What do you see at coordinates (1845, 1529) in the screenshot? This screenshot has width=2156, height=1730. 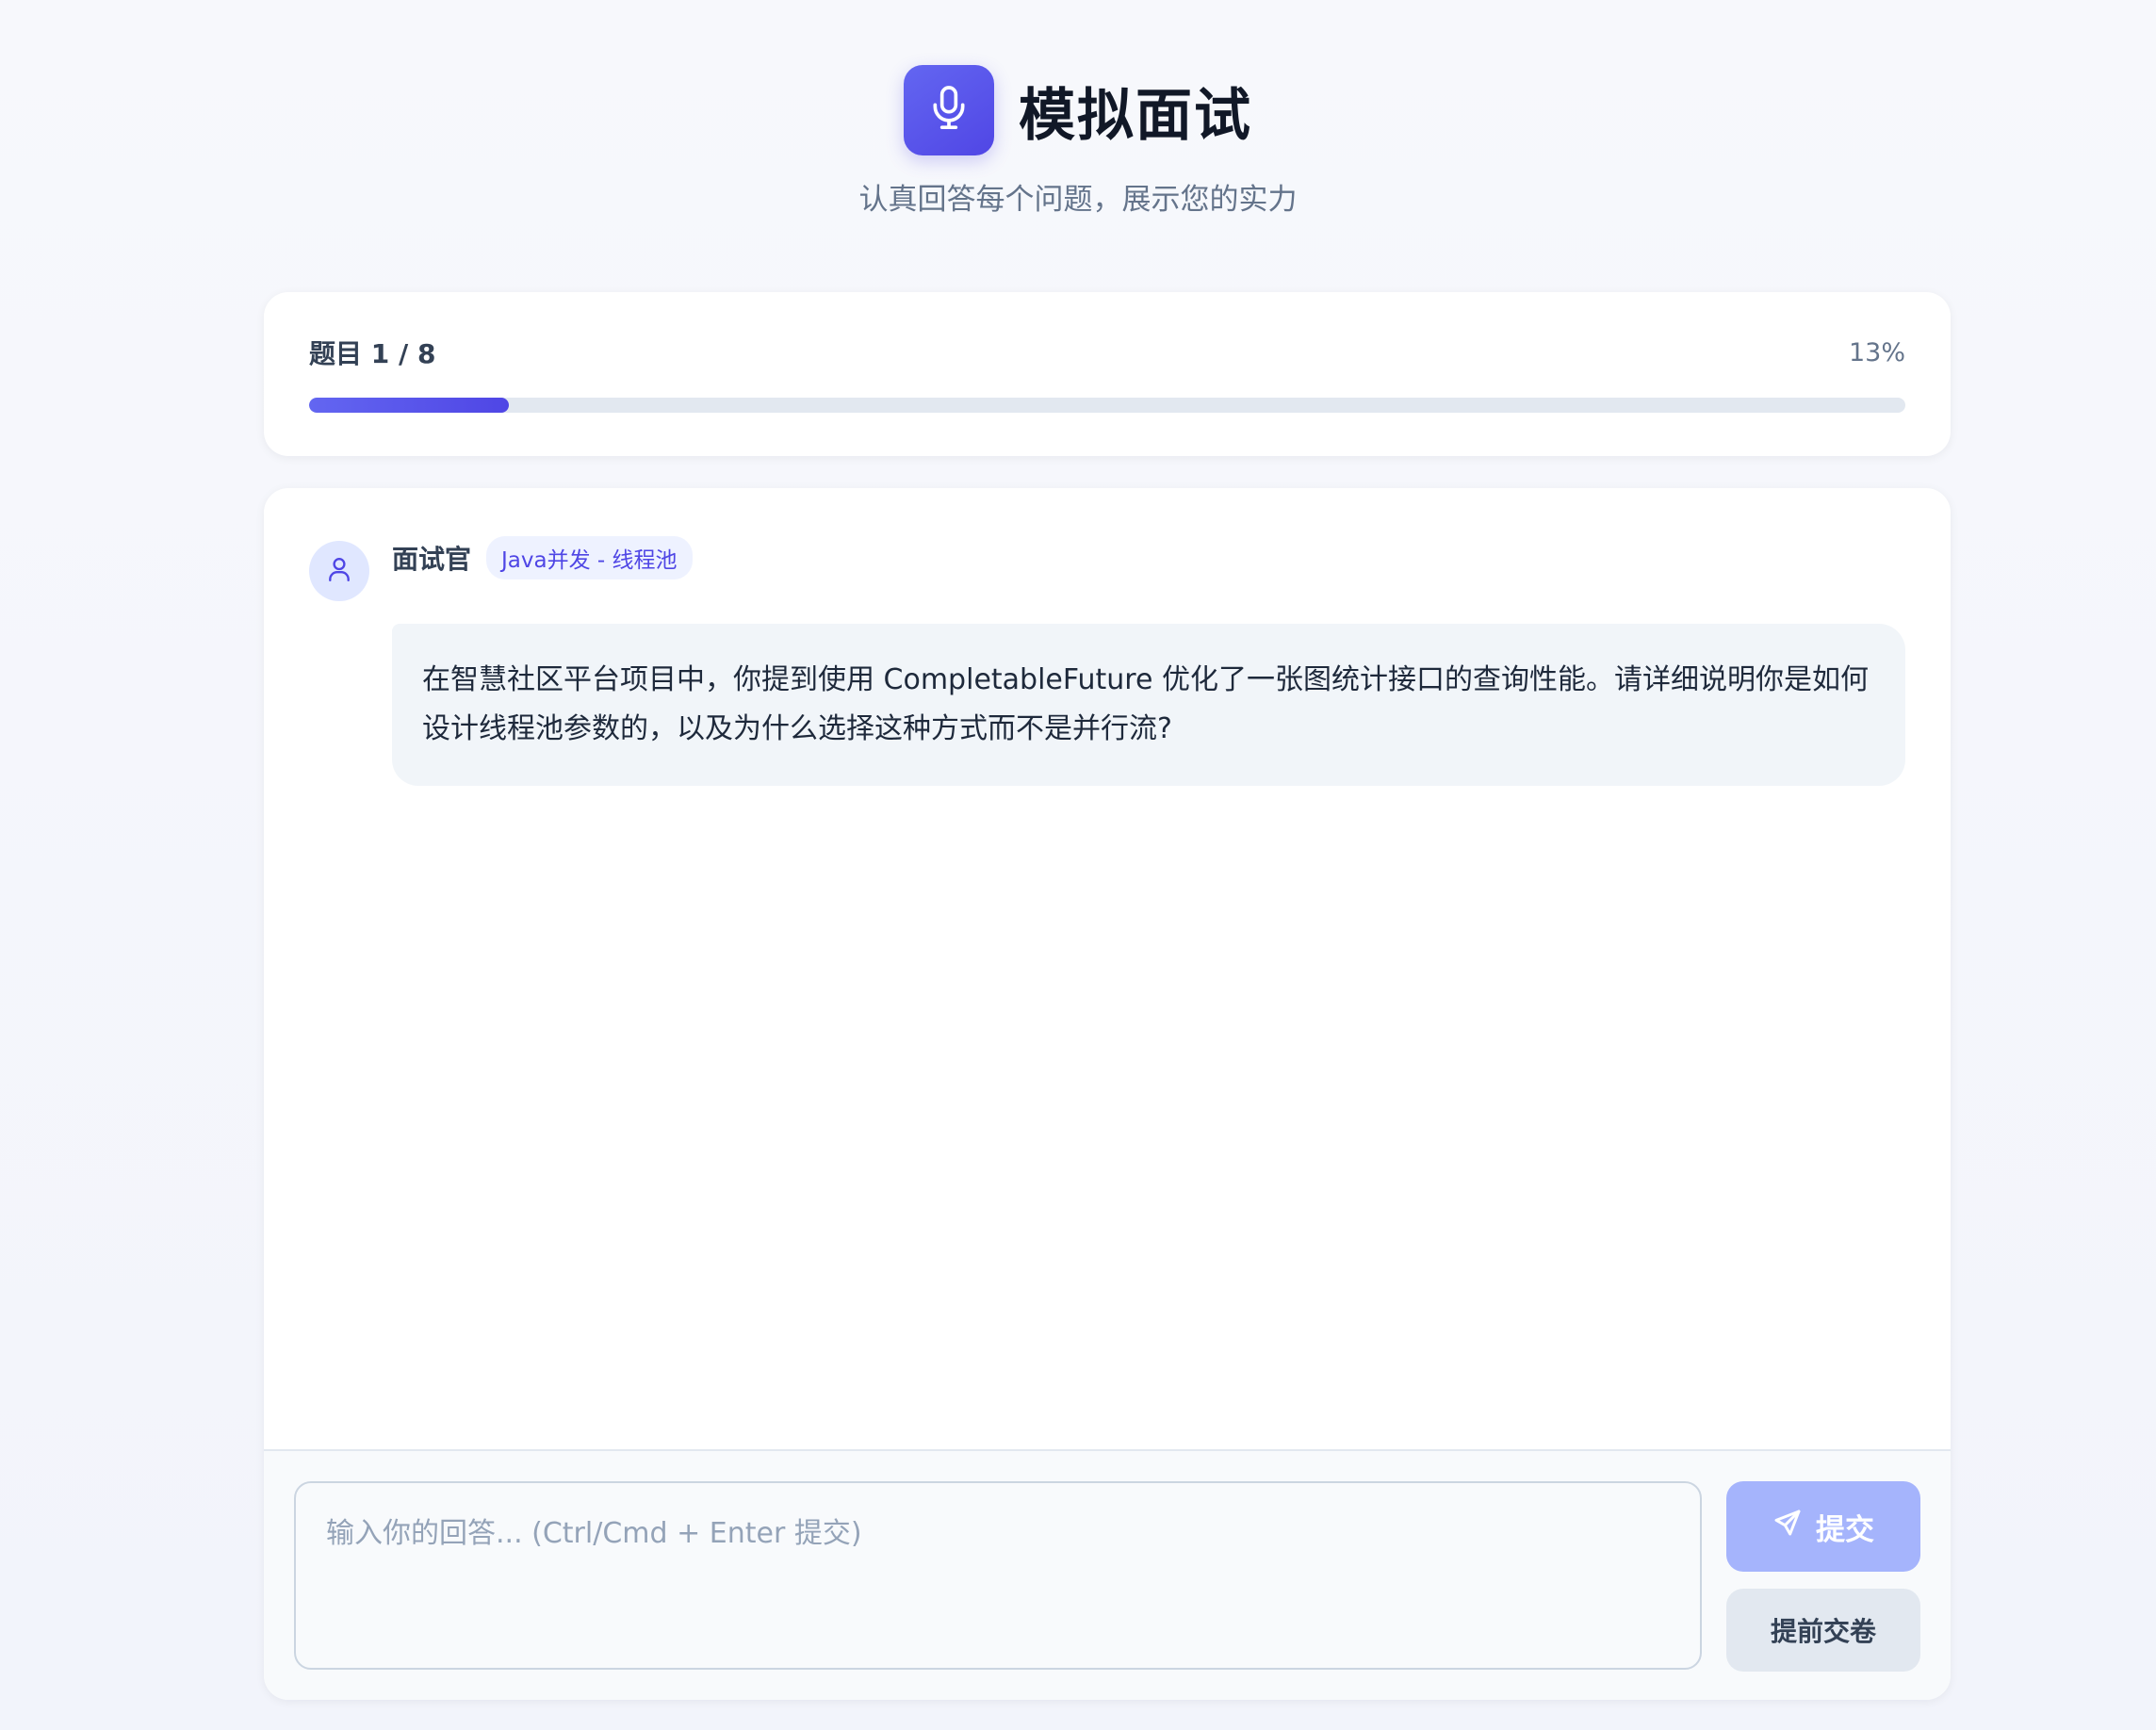 I see `submit-label: 提交` at bounding box center [1845, 1529].